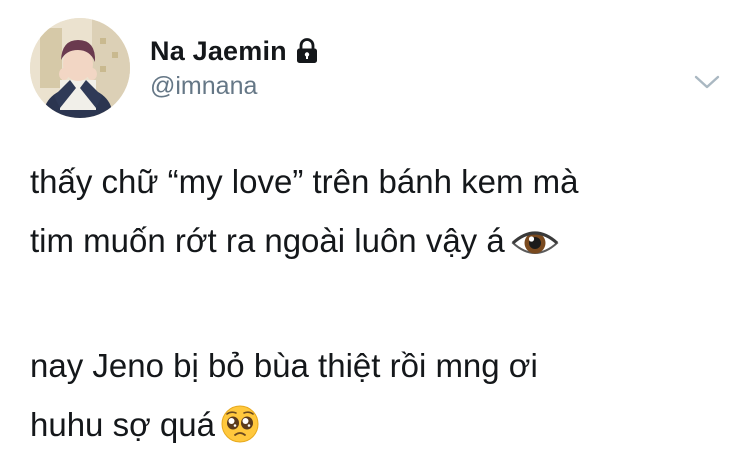 The image size is (750, 461). What do you see at coordinates (267, 240) in the screenshot?
I see `tweet-line: tim muốn rớt ra ngoài luôn vậy á` at bounding box center [267, 240].